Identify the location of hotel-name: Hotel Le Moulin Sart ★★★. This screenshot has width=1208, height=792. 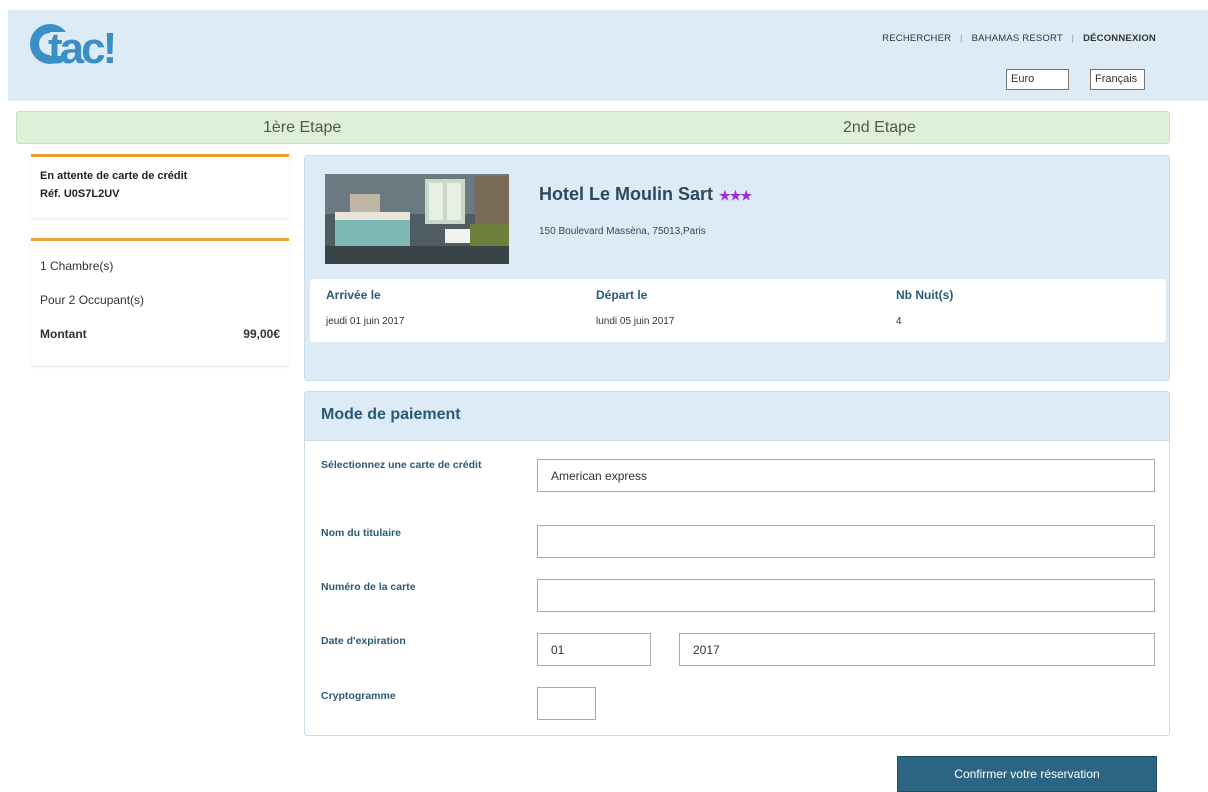
(645, 194).